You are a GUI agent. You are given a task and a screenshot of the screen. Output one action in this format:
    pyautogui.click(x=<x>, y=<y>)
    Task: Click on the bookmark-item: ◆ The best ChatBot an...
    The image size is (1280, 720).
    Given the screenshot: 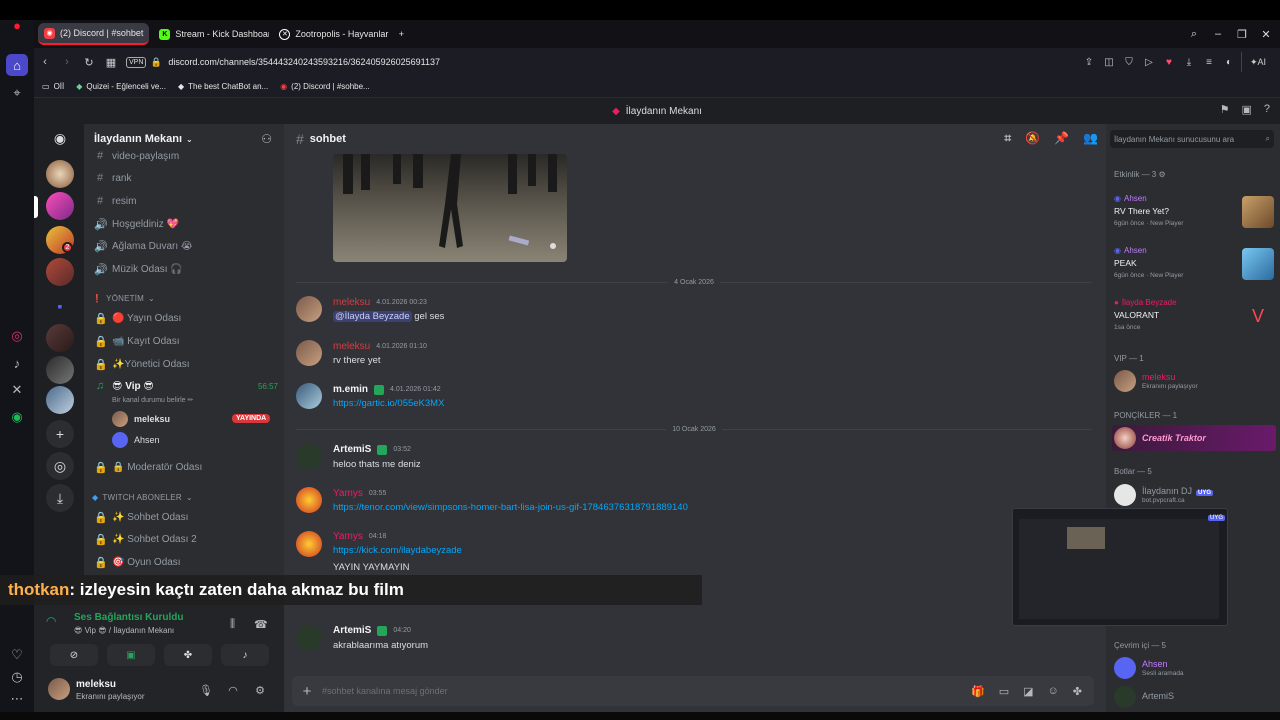 What is the action you would take?
    pyautogui.click(x=223, y=86)
    